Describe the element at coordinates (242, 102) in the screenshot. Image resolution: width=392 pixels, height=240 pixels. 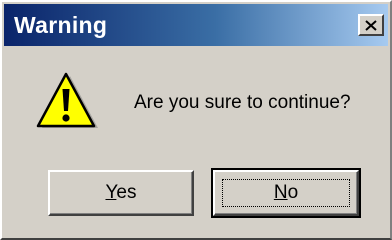
I see `dialog-message: Are you sure to continue?` at that location.